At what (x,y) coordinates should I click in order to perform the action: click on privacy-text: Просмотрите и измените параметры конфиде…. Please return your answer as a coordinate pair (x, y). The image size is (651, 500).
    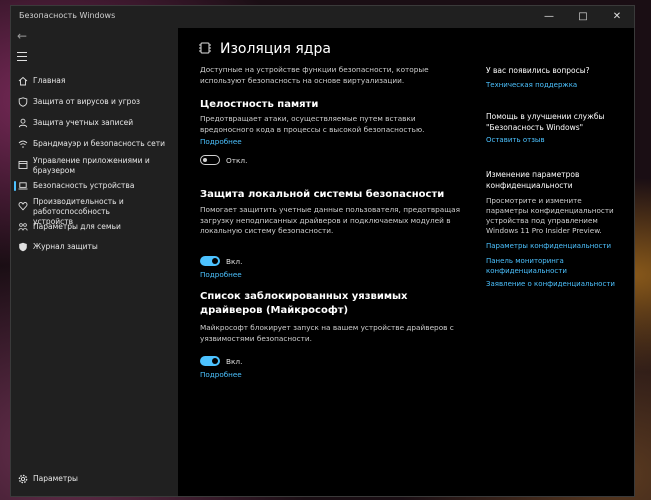
    Looking at the image, I should click on (550, 215).